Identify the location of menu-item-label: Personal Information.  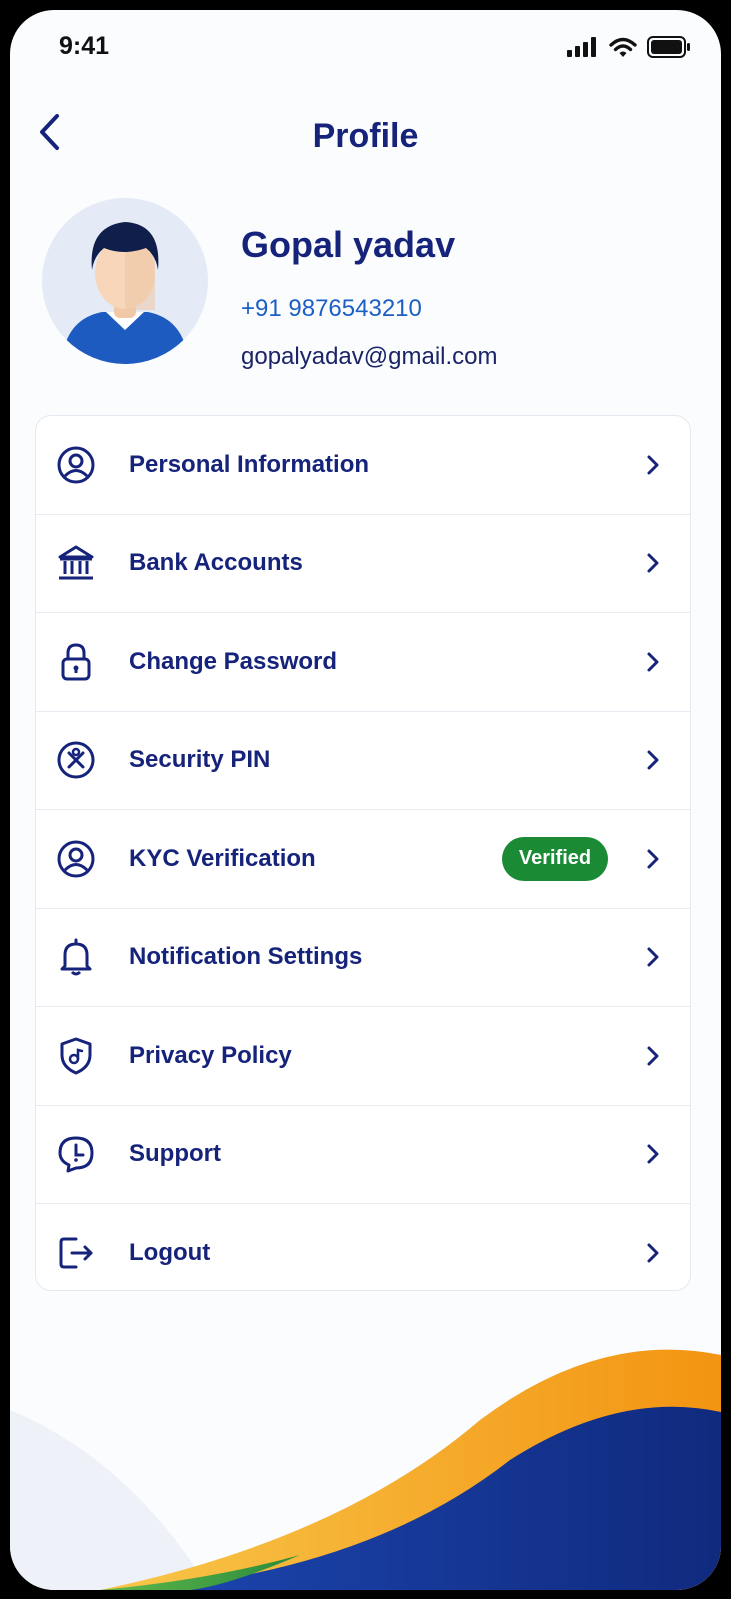
(249, 464).